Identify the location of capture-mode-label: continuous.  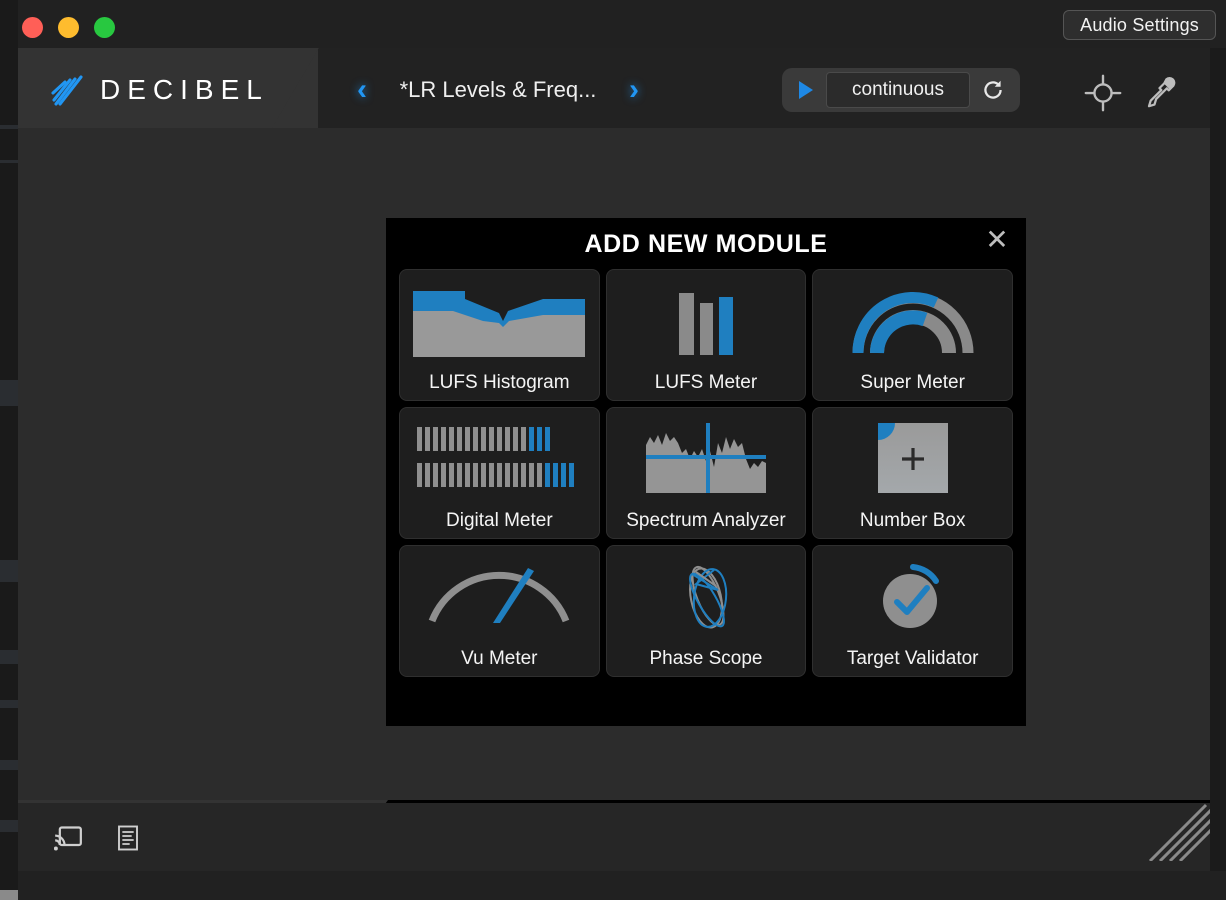
(898, 89).